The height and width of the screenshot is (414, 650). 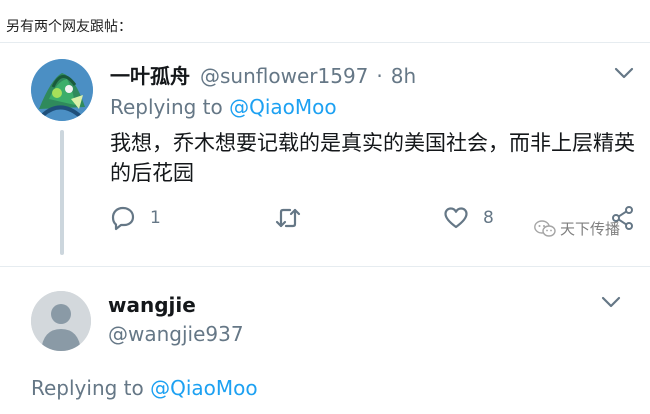 What do you see at coordinates (69, 27) in the screenshot?
I see `intro-text: 另有两个网友跟帖：` at bounding box center [69, 27].